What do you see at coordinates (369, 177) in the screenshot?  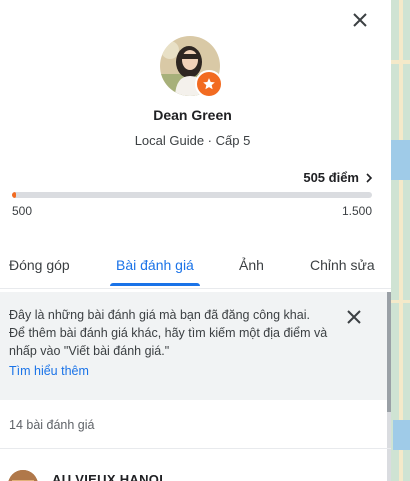 I see `chevron-right-icon` at bounding box center [369, 177].